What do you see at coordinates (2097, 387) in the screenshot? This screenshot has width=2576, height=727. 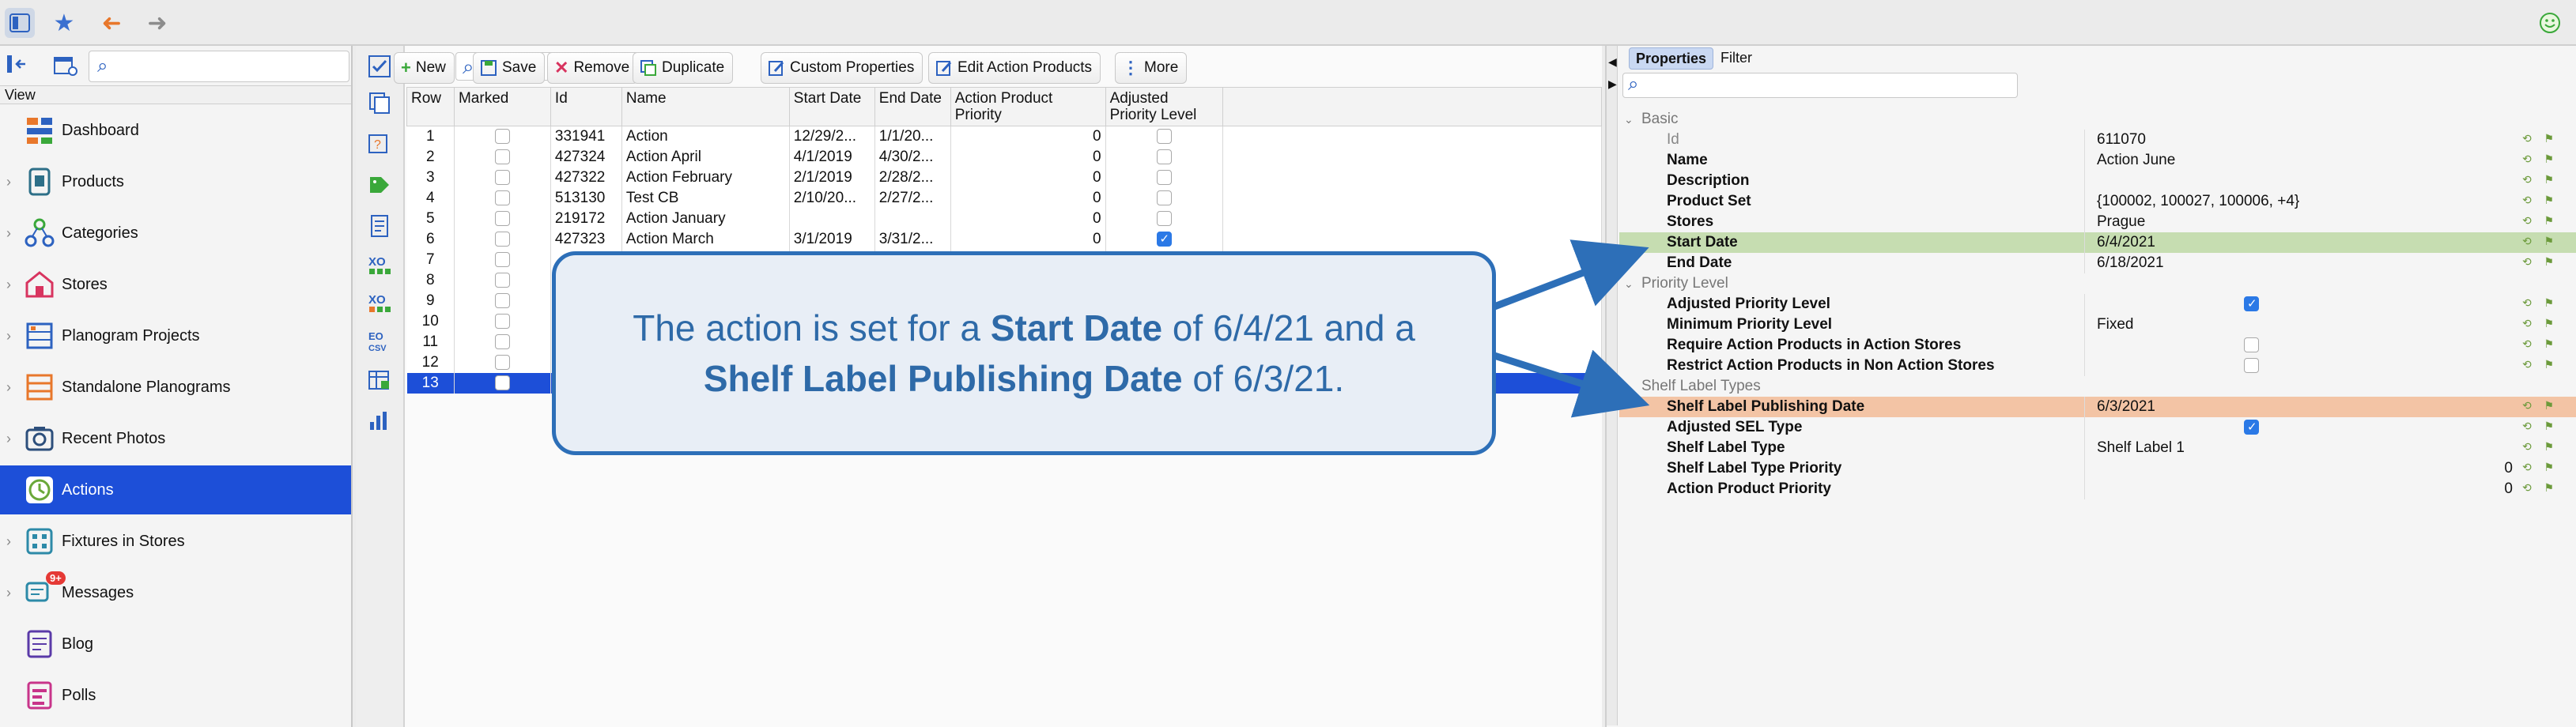 I see `section-shelf: ⌄ Shelf Label Types` at bounding box center [2097, 387].